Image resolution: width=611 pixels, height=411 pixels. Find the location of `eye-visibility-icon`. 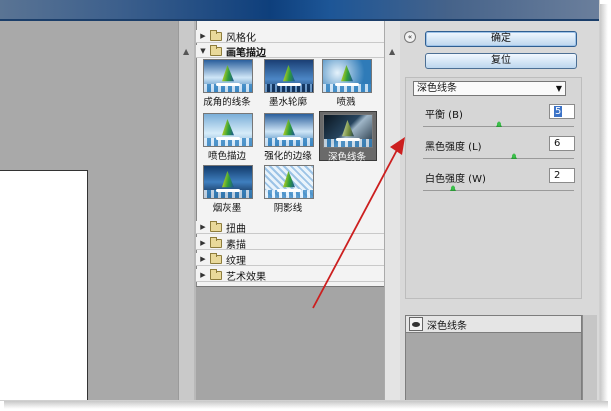

eye-visibility-icon is located at coordinates (416, 324).